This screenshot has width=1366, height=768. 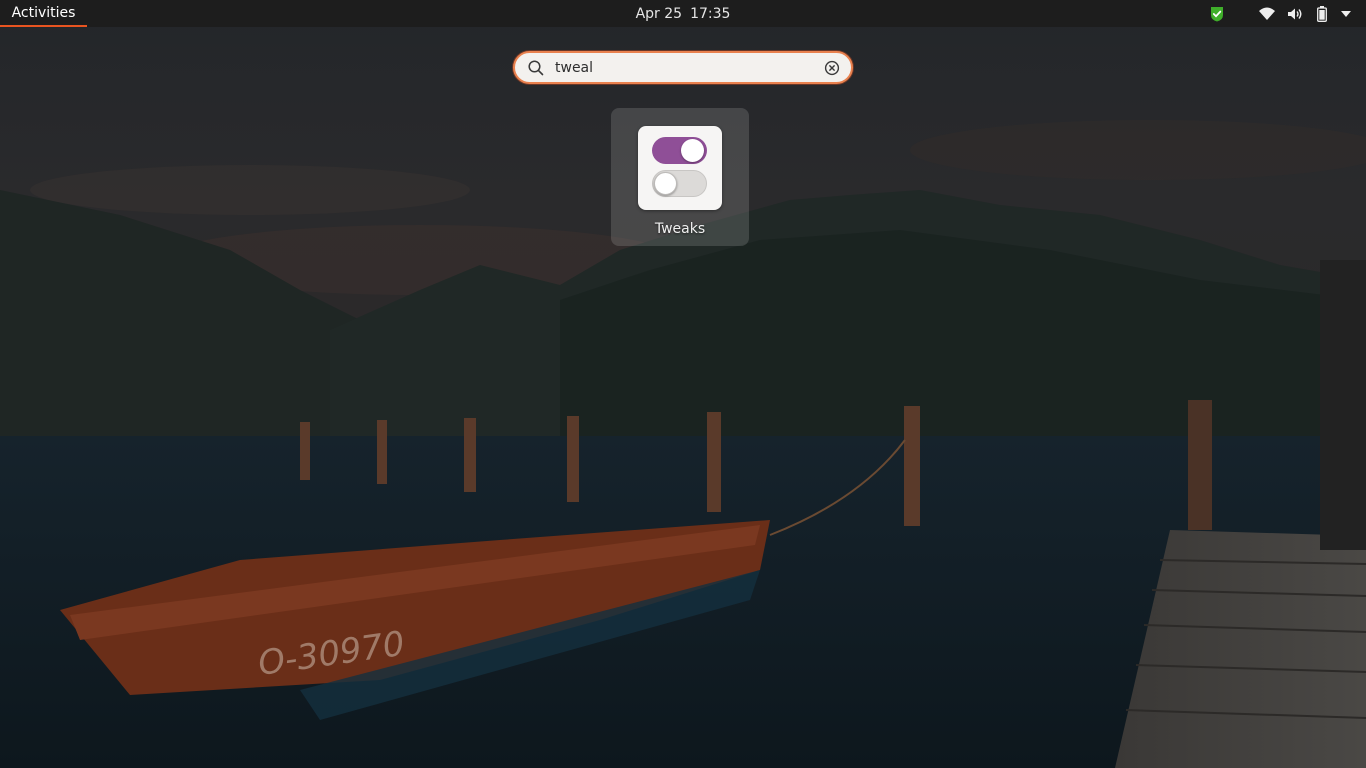 I want to click on volume-icon, so click(x=1295, y=13).